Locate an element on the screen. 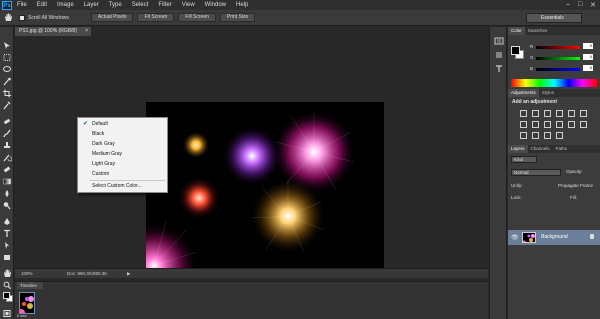 This screenshot has height=319, width=600. path-select-icon is located at coordinates (7, 245).